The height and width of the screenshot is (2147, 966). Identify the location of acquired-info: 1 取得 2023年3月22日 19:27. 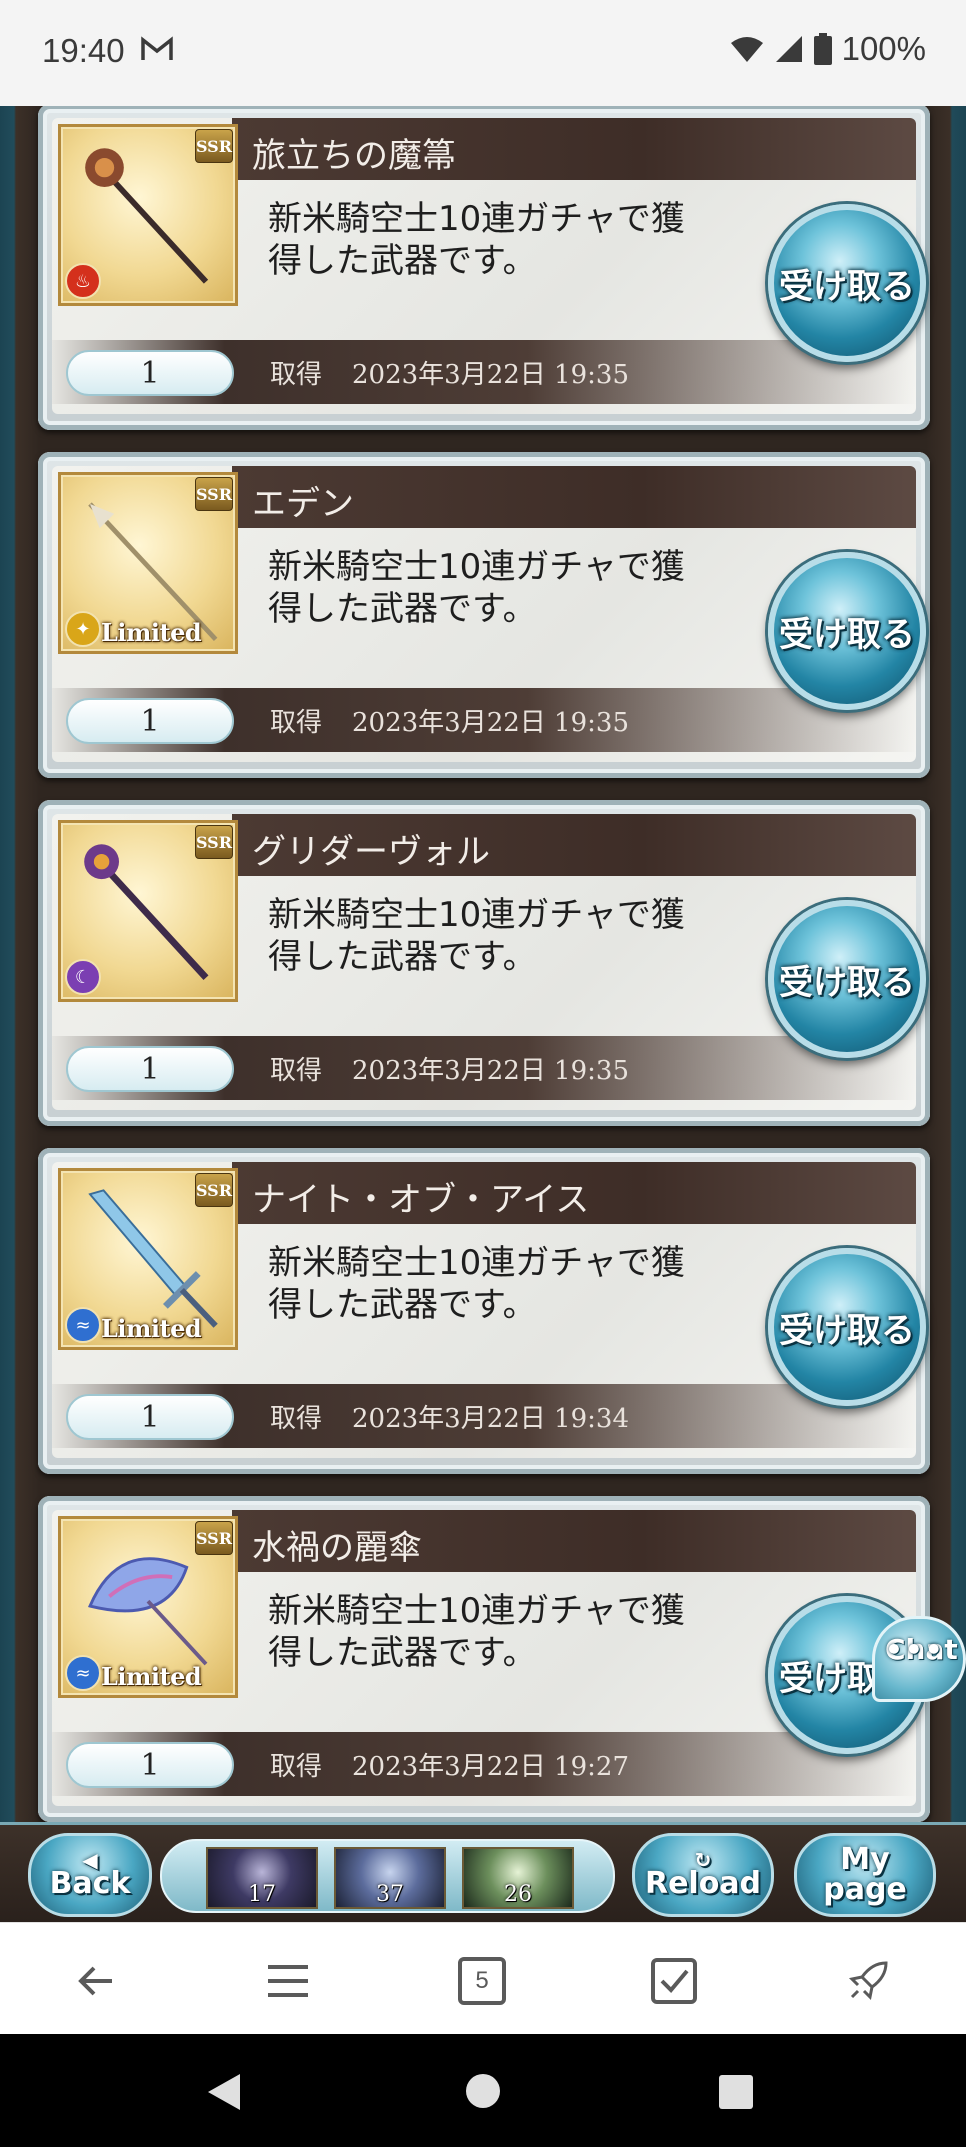
(484, 1764).